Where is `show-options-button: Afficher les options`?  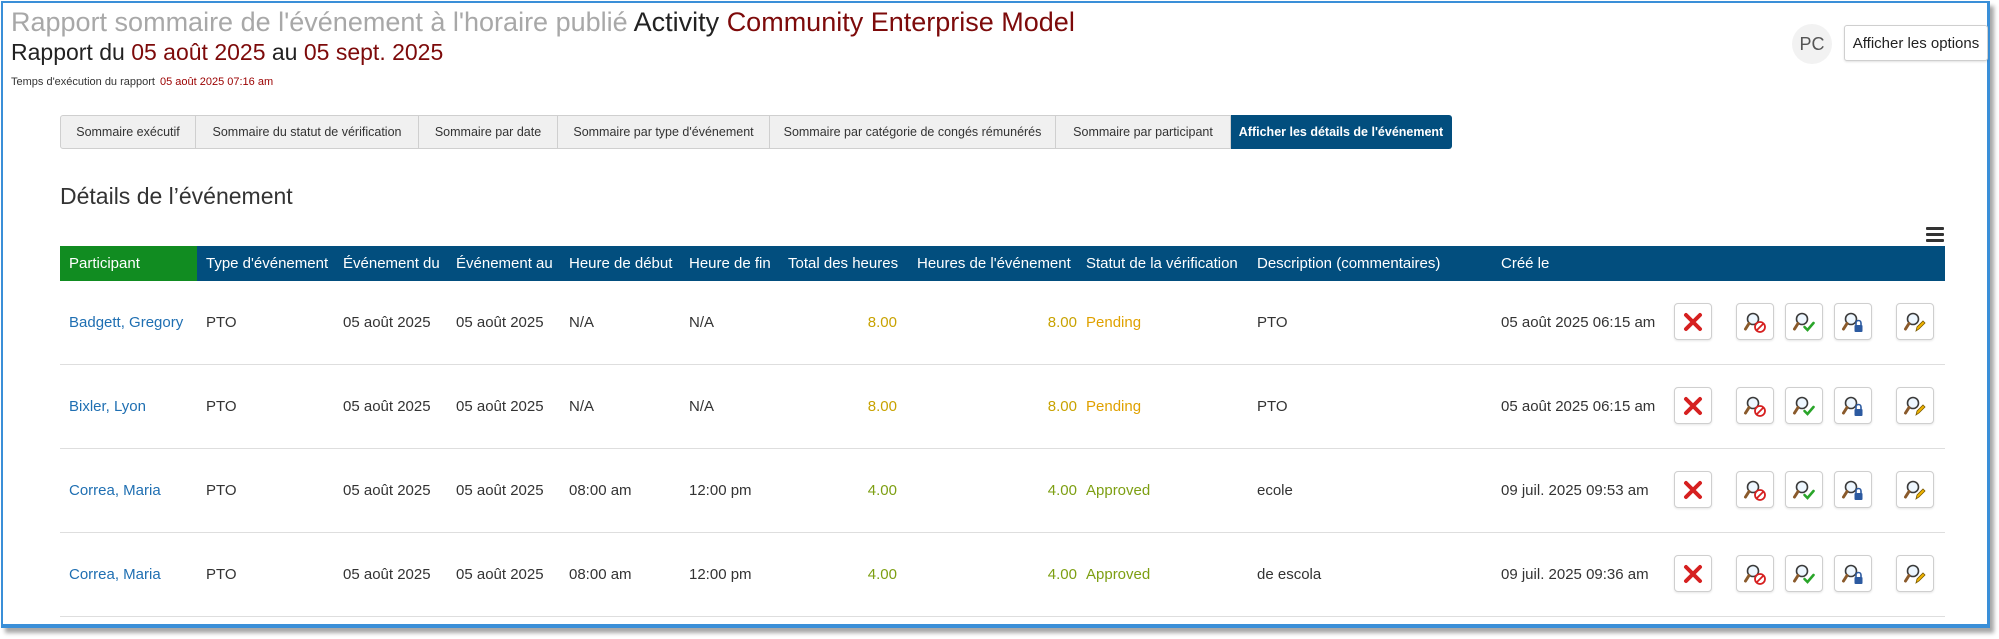 show-options-button: Afficher les options is located at coordinates (1916, 43).